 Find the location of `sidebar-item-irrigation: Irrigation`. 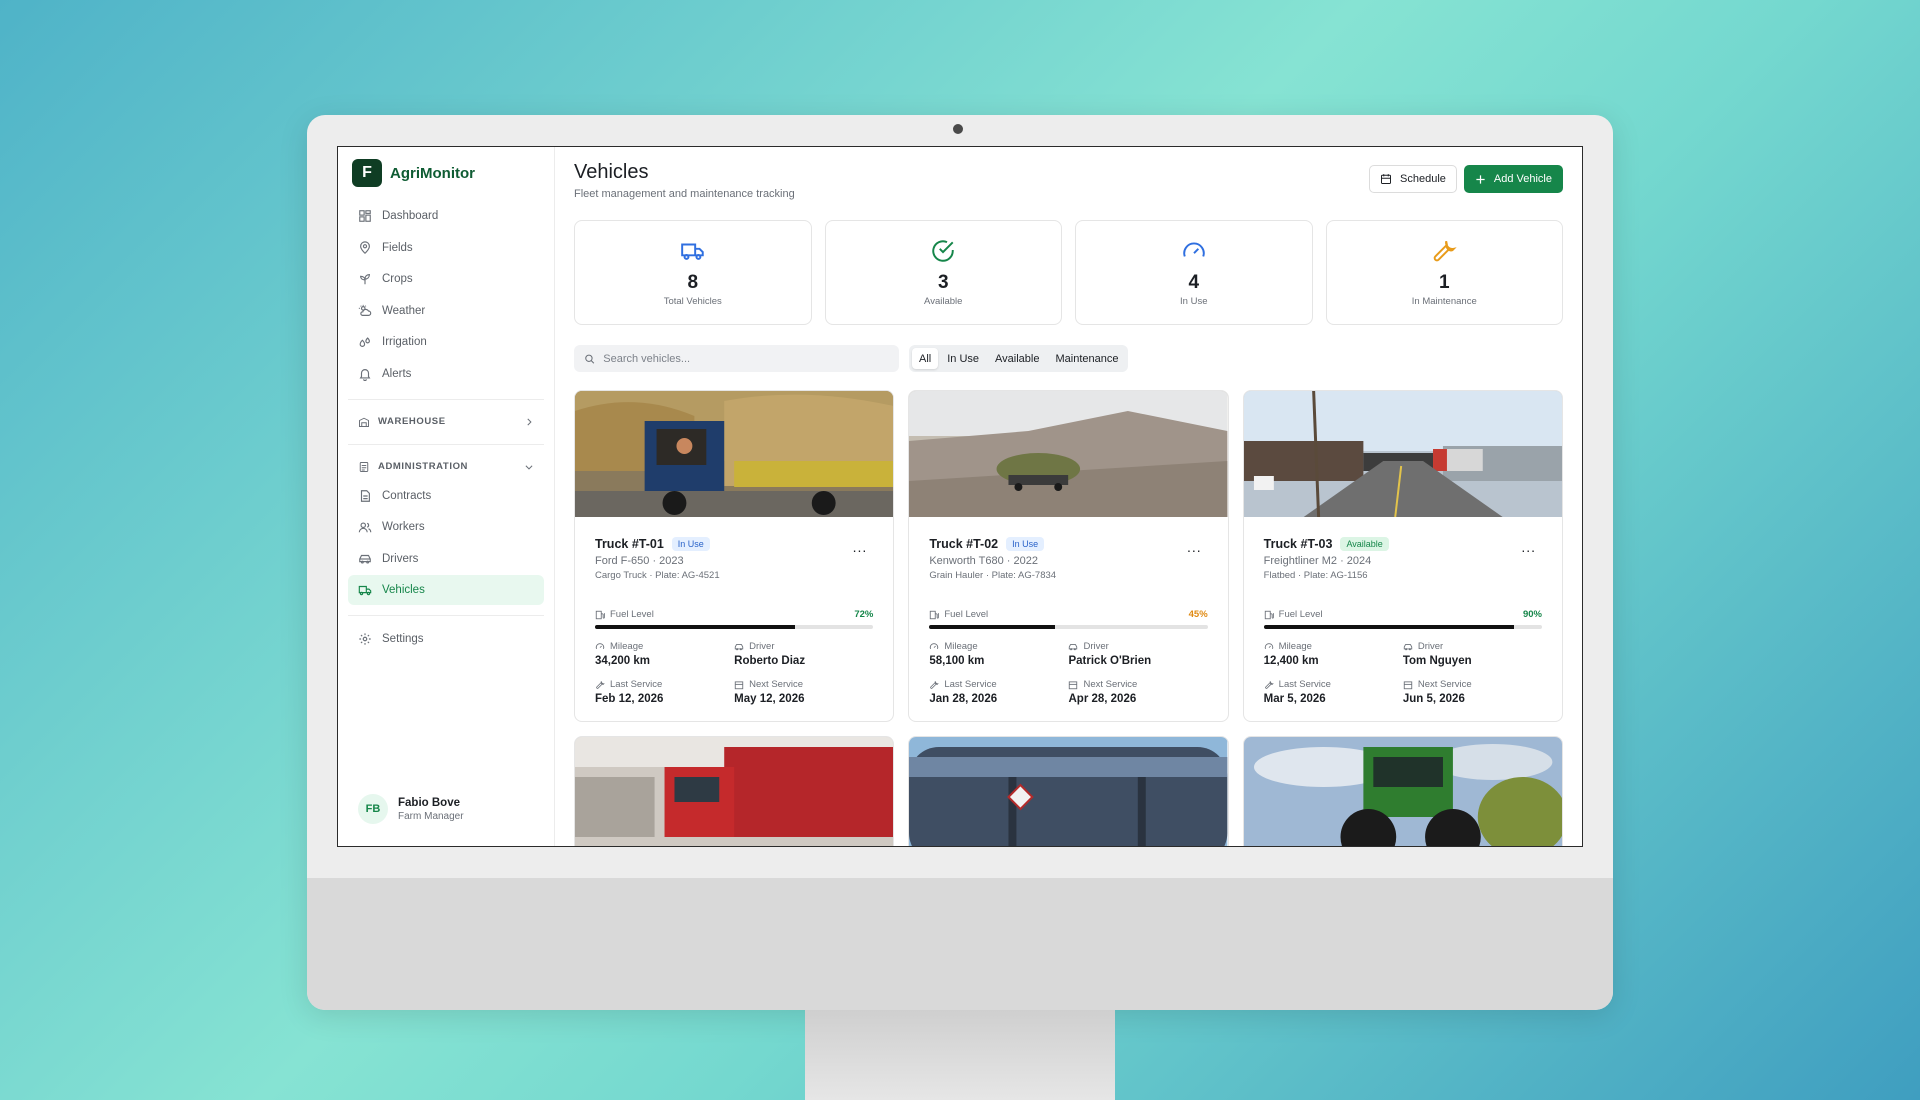

sidebar-item-irrigation: Irrigation is located at coordinates (446, 342).